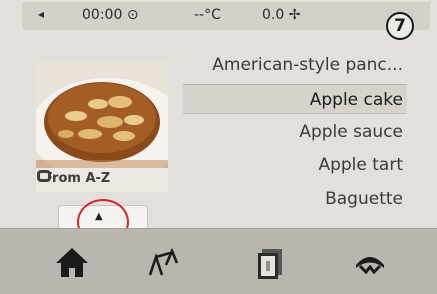 This screenshot has height=294, width=437. I want to click on thumbnail-label: From A-Z, so click(77, 178).